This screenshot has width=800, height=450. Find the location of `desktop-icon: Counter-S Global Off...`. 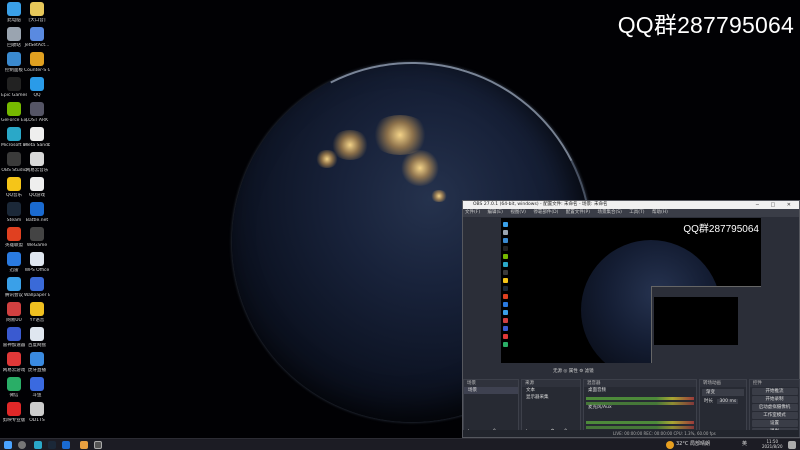

desktop-icon: Counter-S Global Off... is located at coordinates (37, 62).